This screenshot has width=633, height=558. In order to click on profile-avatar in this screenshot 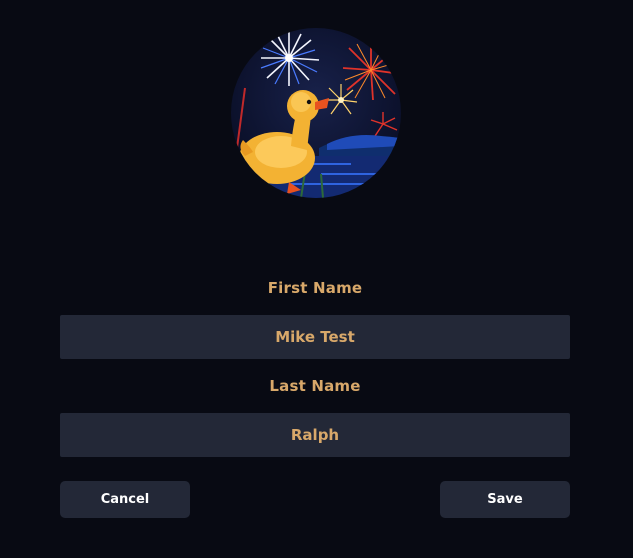, I will do `click(316, 113)`.